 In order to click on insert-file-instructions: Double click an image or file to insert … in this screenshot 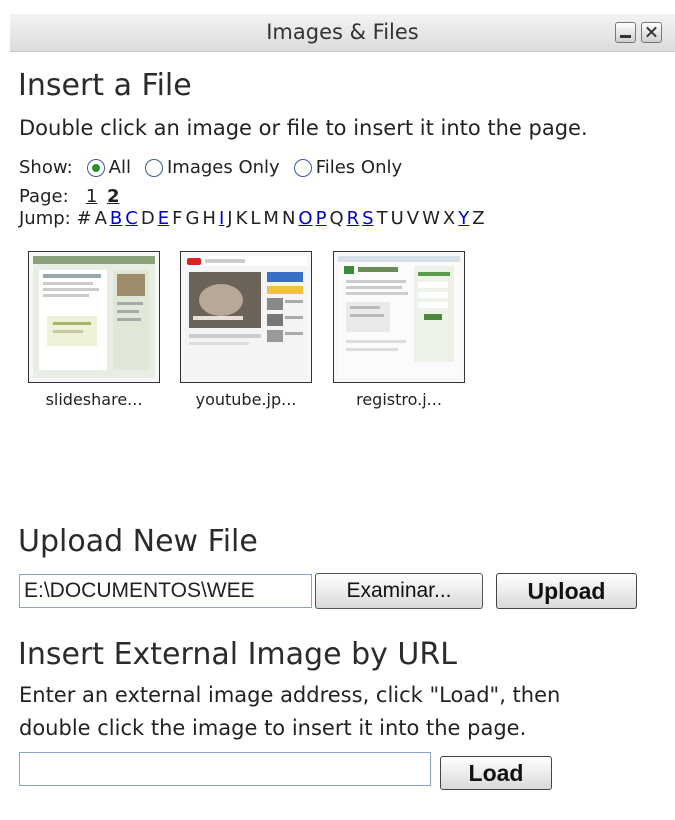, I will do `click(303, 128)`.